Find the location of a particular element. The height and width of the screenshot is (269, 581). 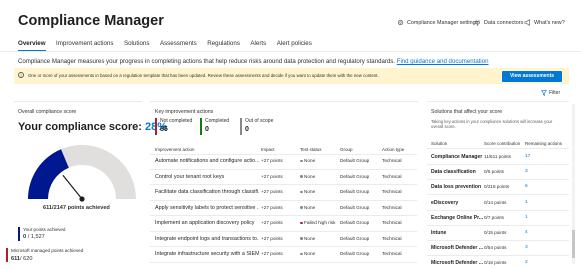

tab-regulations: Regulations is located at coordinates (223, 45).